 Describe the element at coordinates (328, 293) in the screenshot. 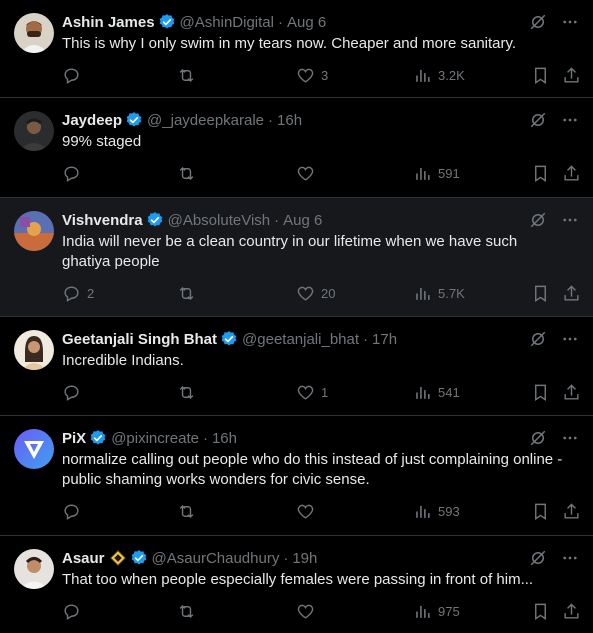

I see `like-count: 20` at that location.